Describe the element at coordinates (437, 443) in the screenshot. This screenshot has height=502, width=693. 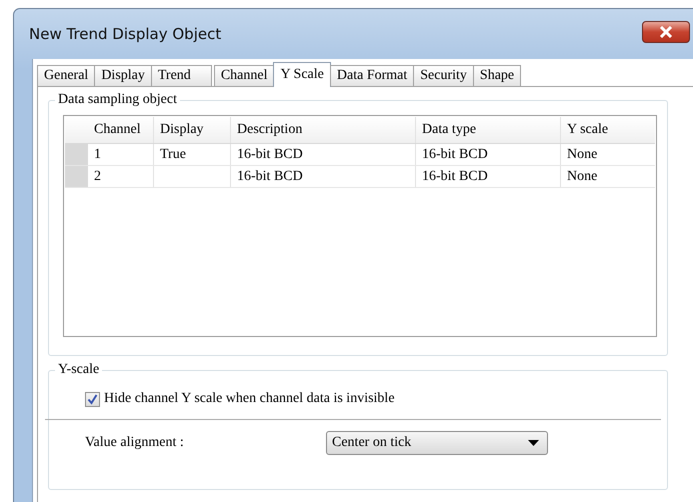
I see `value-alignment-dropdown: Center on tick` at that location.